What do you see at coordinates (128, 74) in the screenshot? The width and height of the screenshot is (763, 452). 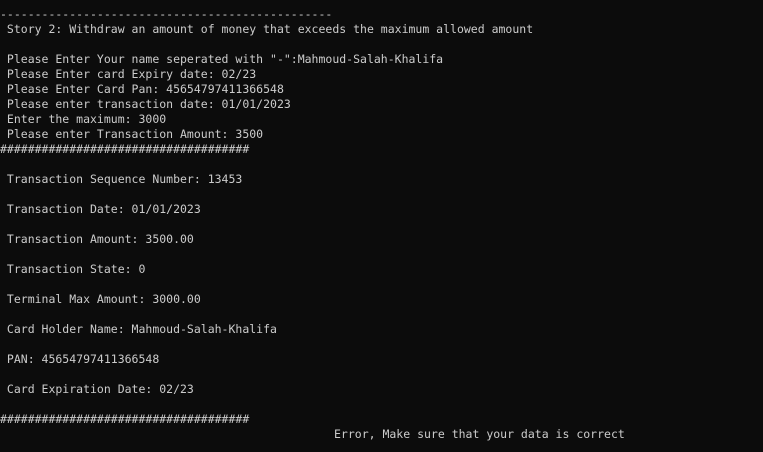 I see `prompt-expiry: Please Enter card Expiry date: 02/23` at bounding box center [128, 74].